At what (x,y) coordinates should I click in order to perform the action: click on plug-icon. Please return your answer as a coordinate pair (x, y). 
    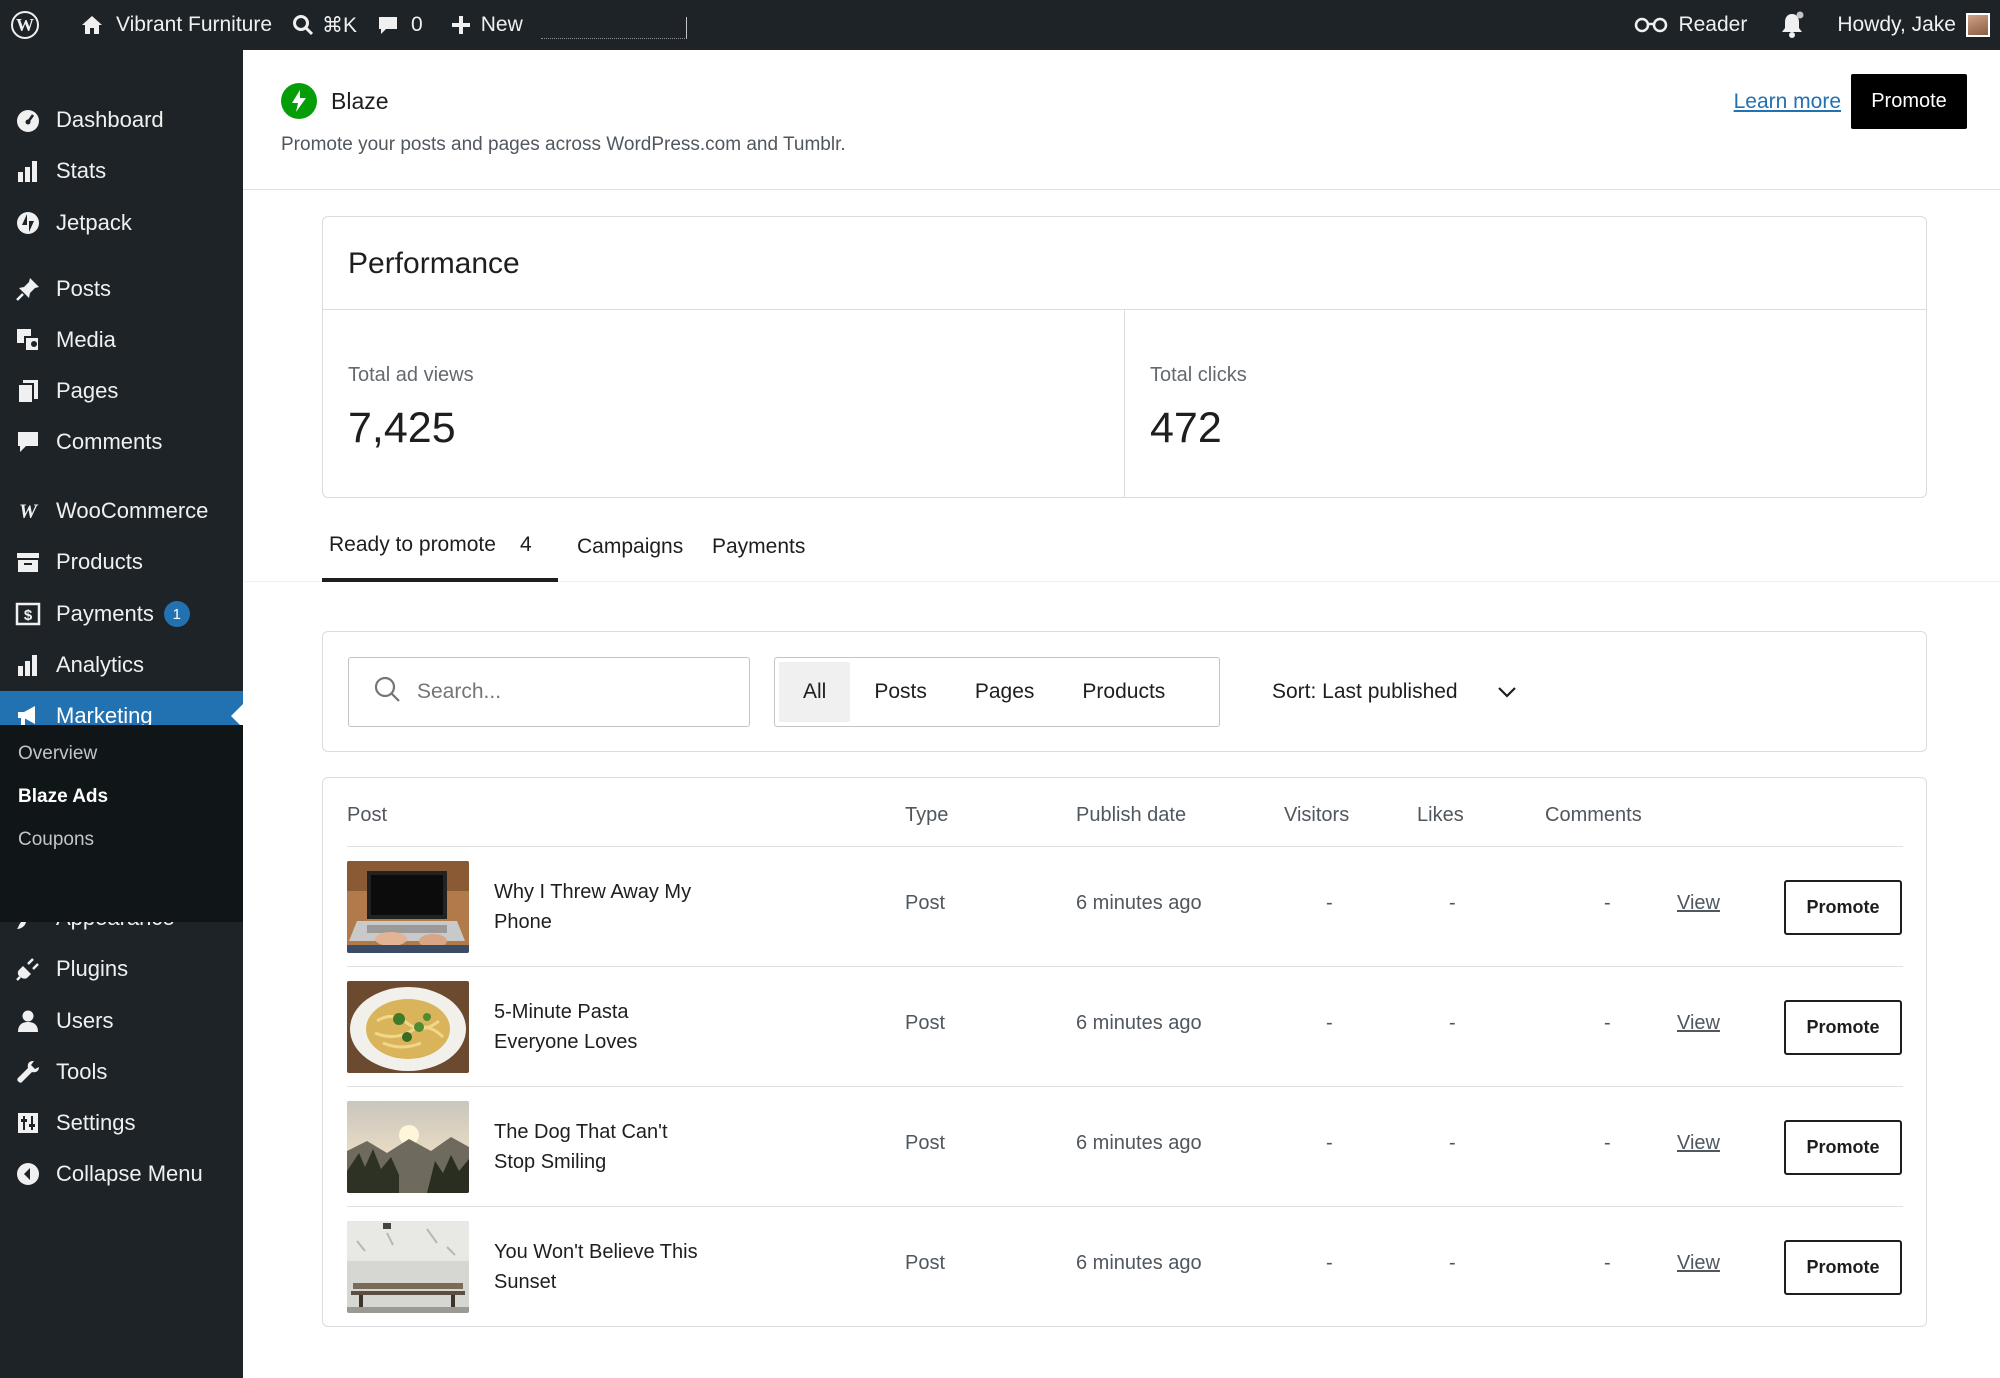
    Looking at the image, I should click on (28, 969).